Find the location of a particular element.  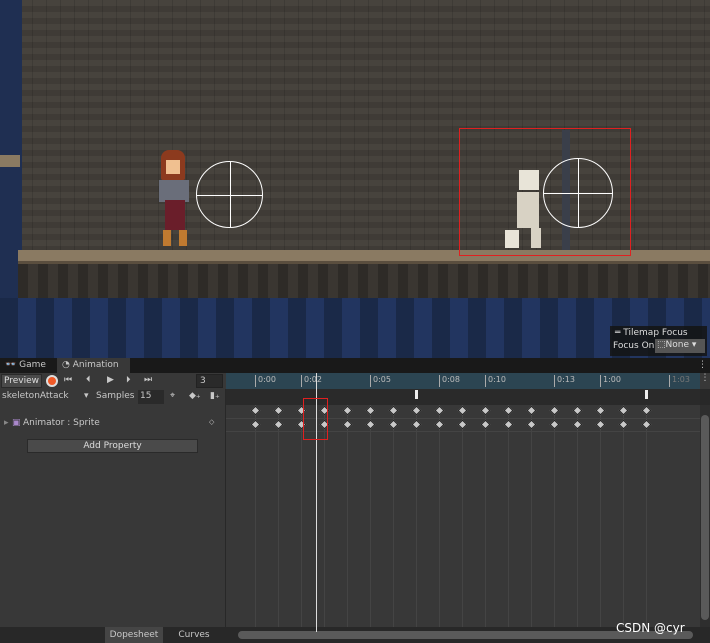

tab-animation: ◔ Animation is located at coordinates (93, 365).